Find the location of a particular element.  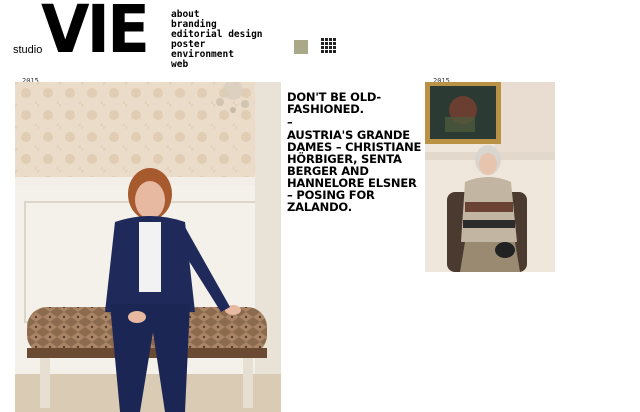

caption-dash: – is located at coordinates (290, 122).